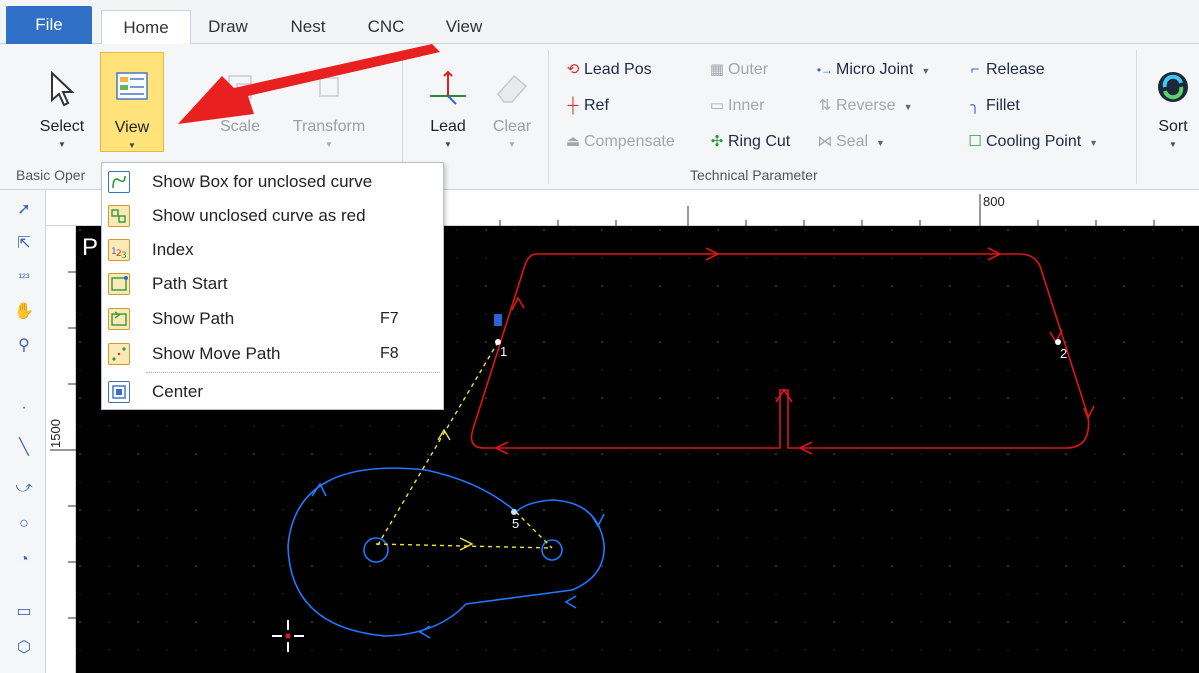  Describe the element at coordinates (389, 318) in the screenshot. I see `menu-item-shortcut: F7` at that location.